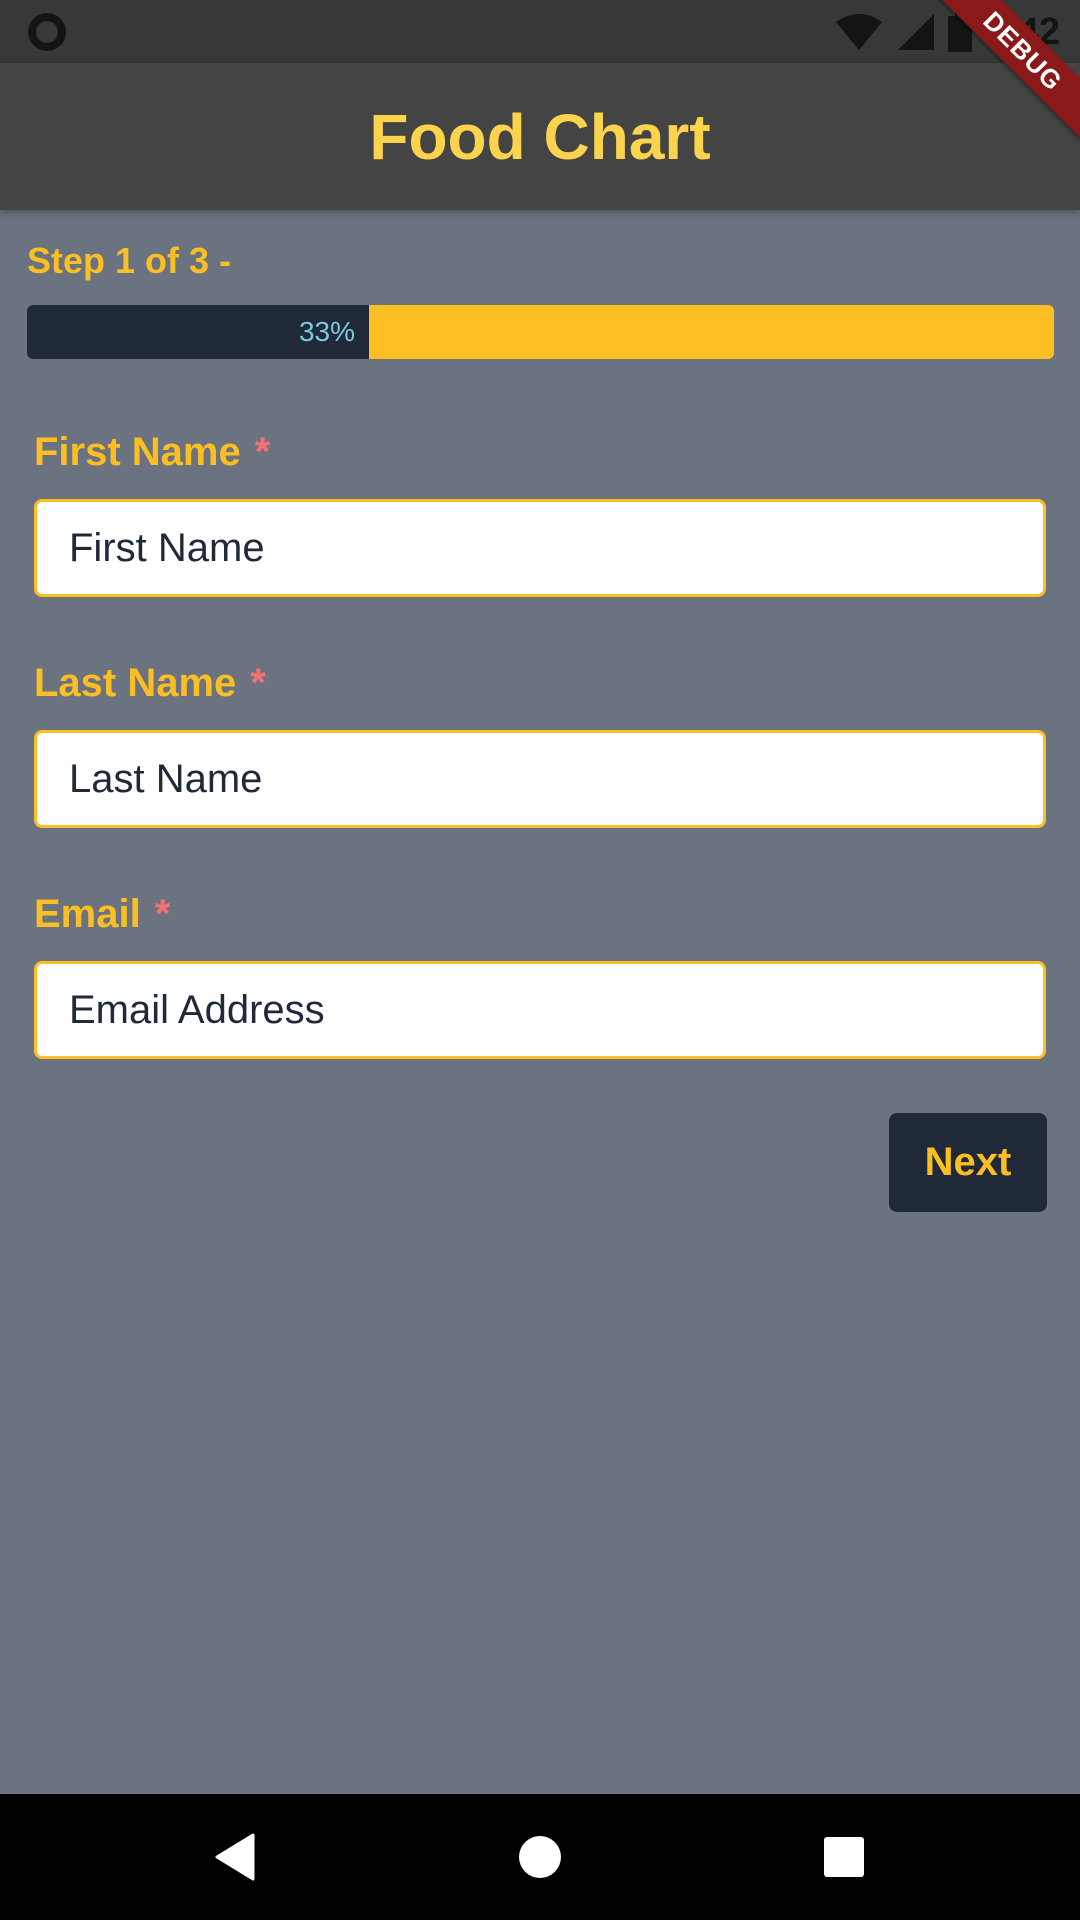  What do you see at coordinates (87, 914) in the screenshot?
I see `email-label-text: Email` at bounding box center [87, 914].